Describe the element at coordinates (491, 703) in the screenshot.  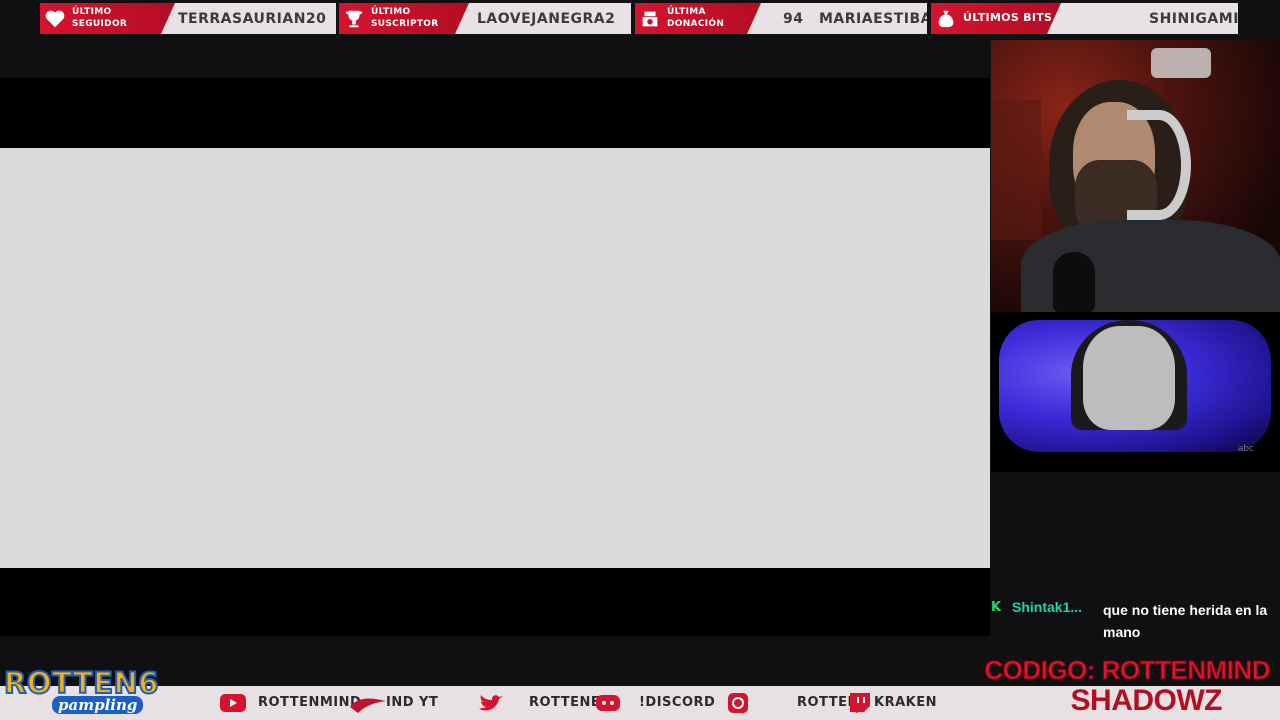
I see `twitter-icon` at that location.